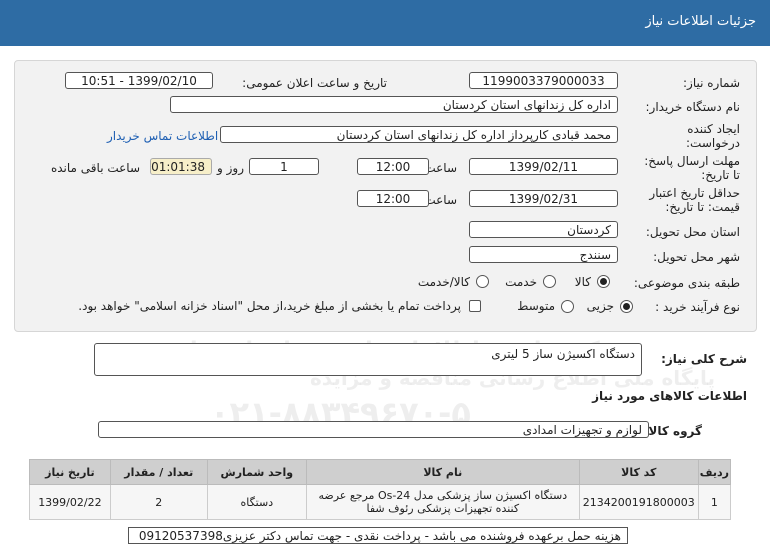  I want to click on goods-group-field: لوازم و تجهیزات امدادی, so click(373, 429).